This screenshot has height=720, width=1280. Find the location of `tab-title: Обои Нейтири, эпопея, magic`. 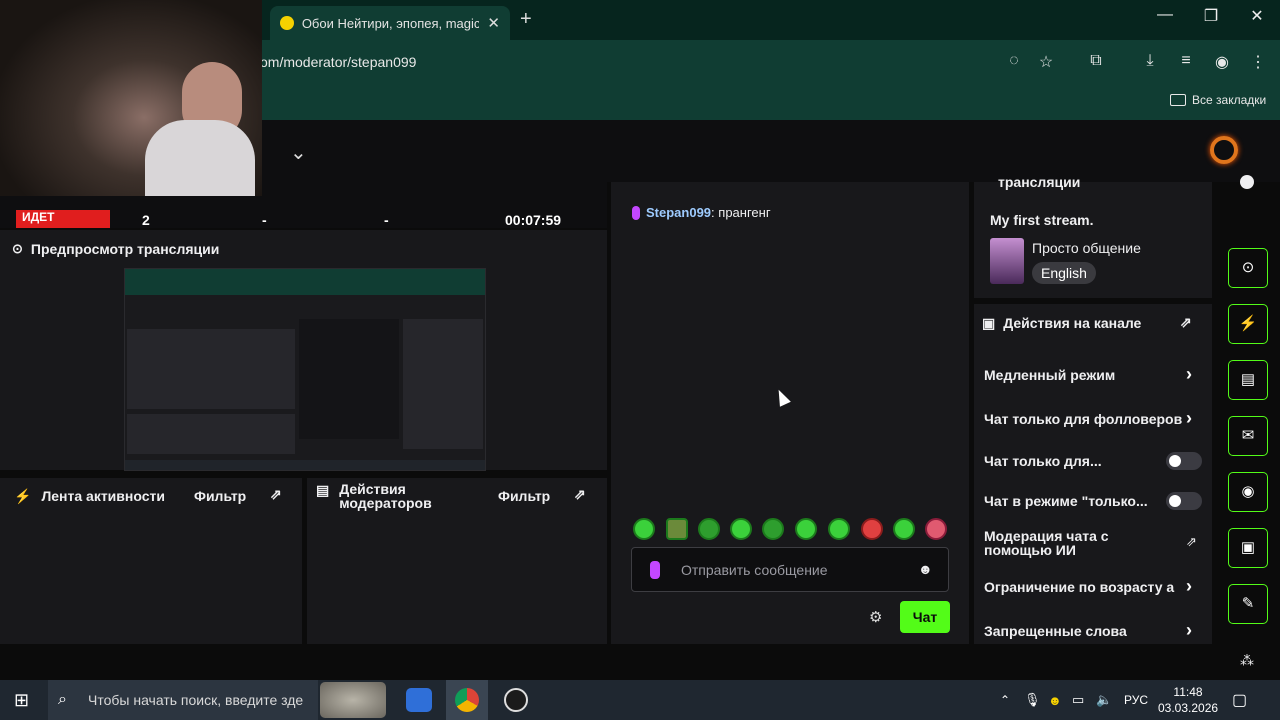

tab-title: Обои Нейтири, эпопея, magic is located at coordinates (390, 23).